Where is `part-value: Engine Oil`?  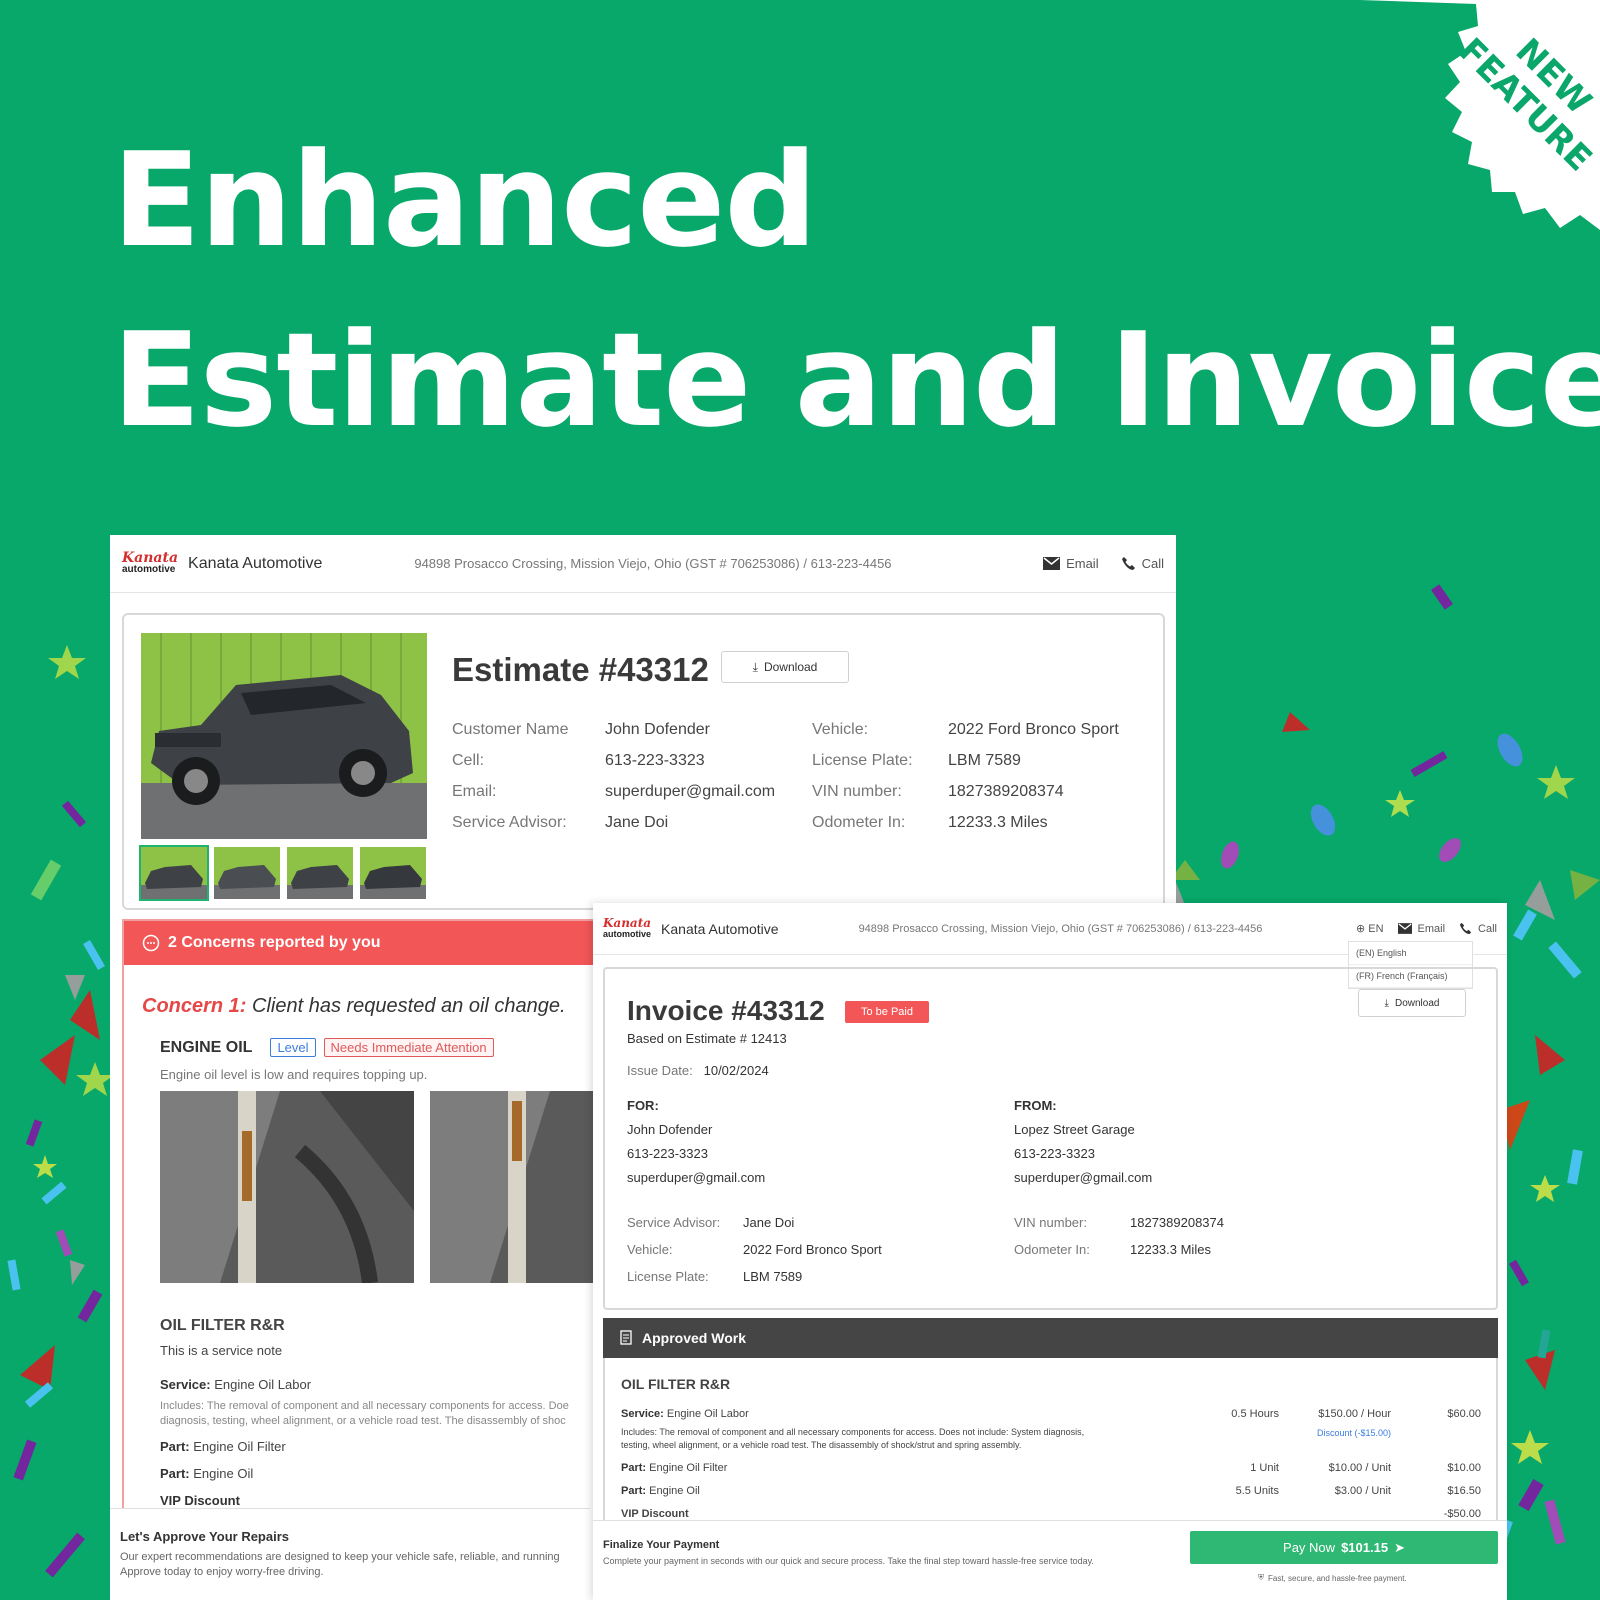 part-value: Engine Oil is located at coordinates (223, 1473).